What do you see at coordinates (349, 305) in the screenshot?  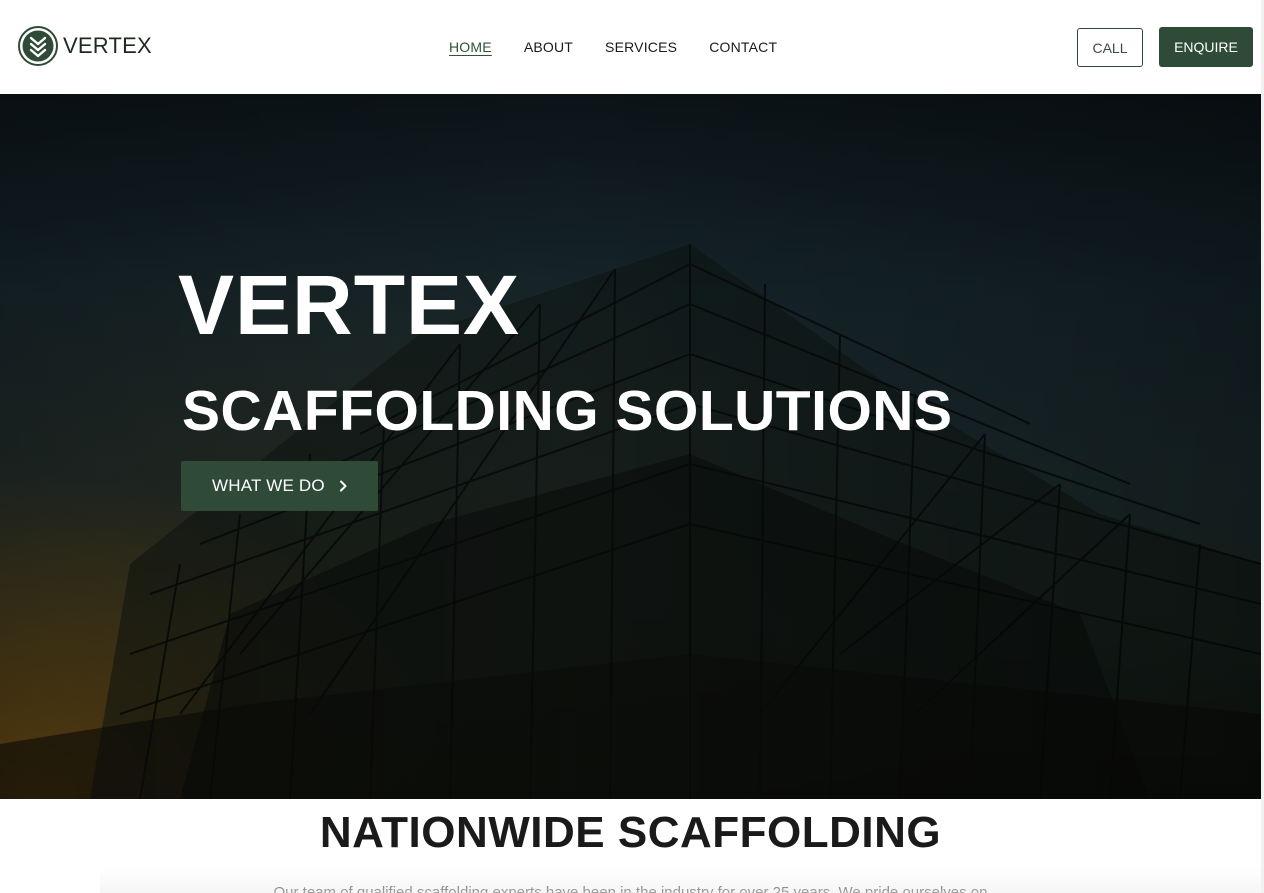 I see `hero-title: VERTEX` at bounding box center [349, 305].